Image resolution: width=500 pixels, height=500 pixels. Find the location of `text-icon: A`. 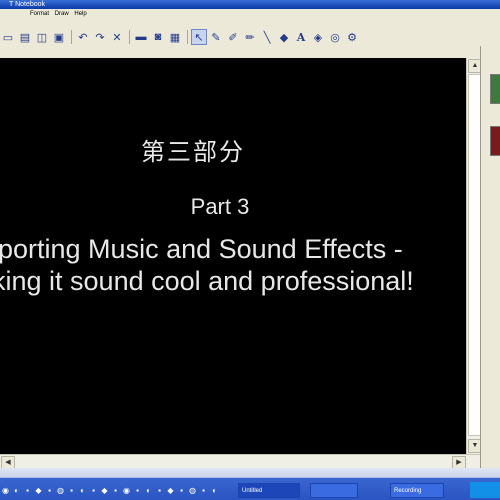

text-icon: A is located at coordinates (301, 37).